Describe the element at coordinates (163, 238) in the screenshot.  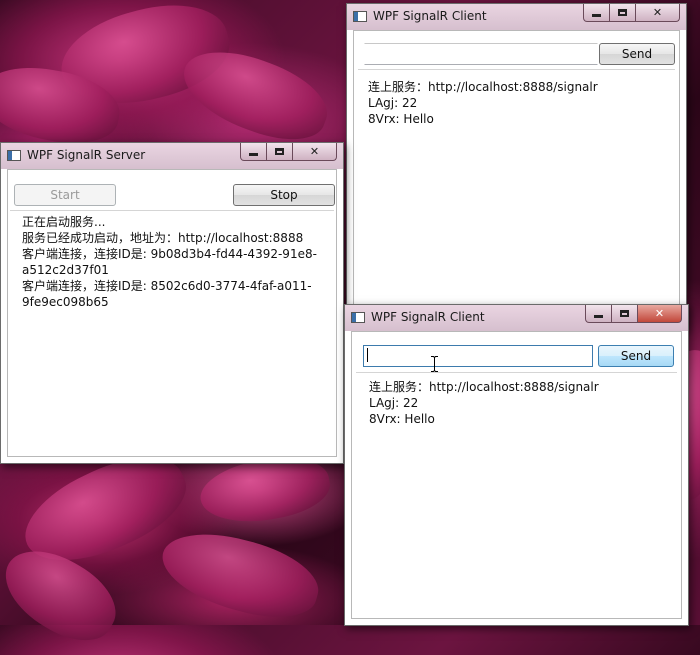
I see `log-line: 服务已经成功启动，地址为：http://localhost:8888` at that location.